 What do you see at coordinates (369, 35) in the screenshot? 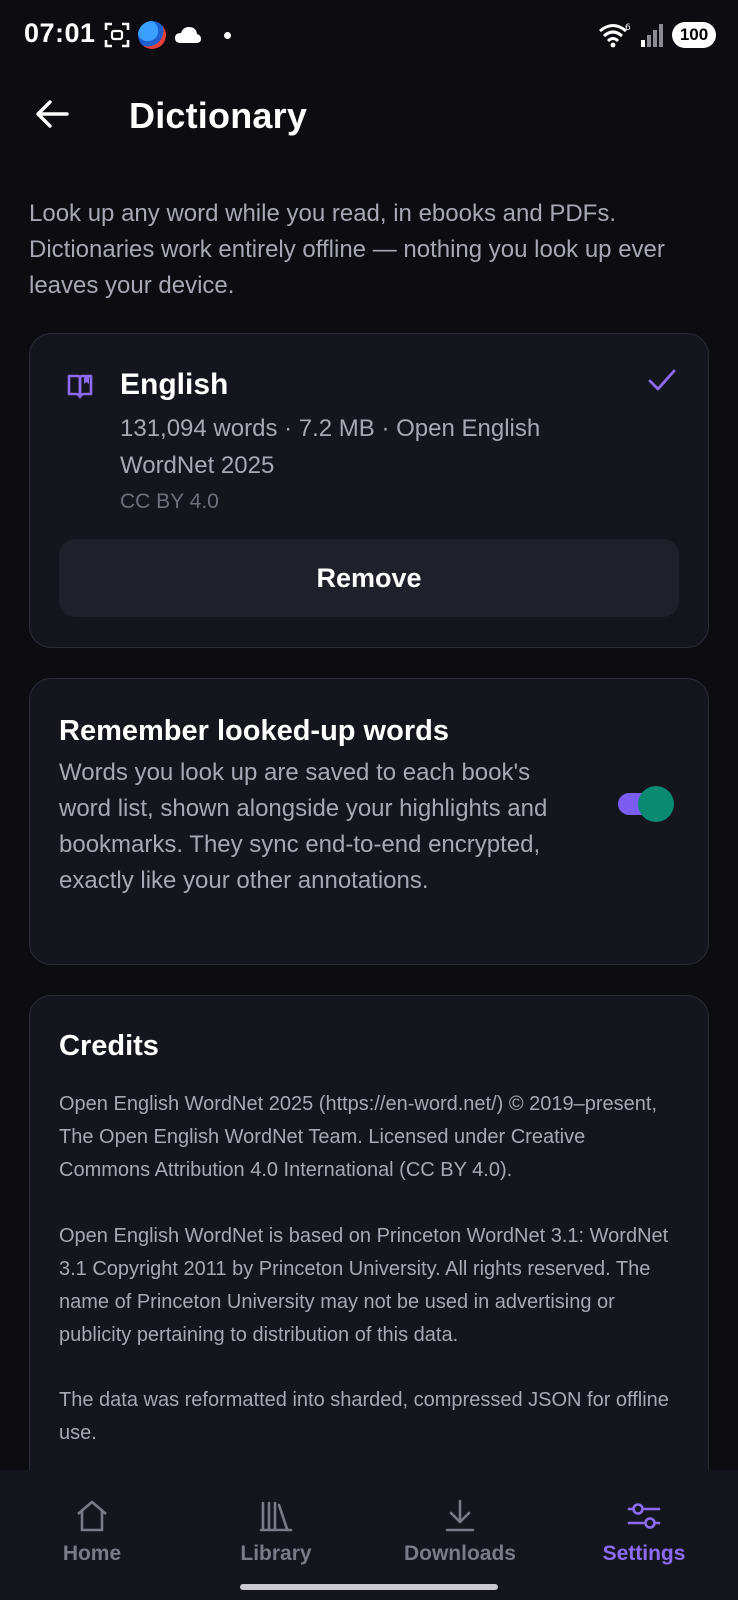
I see `status-bar: 07:01 6 100` at bounding box center [369, 35].